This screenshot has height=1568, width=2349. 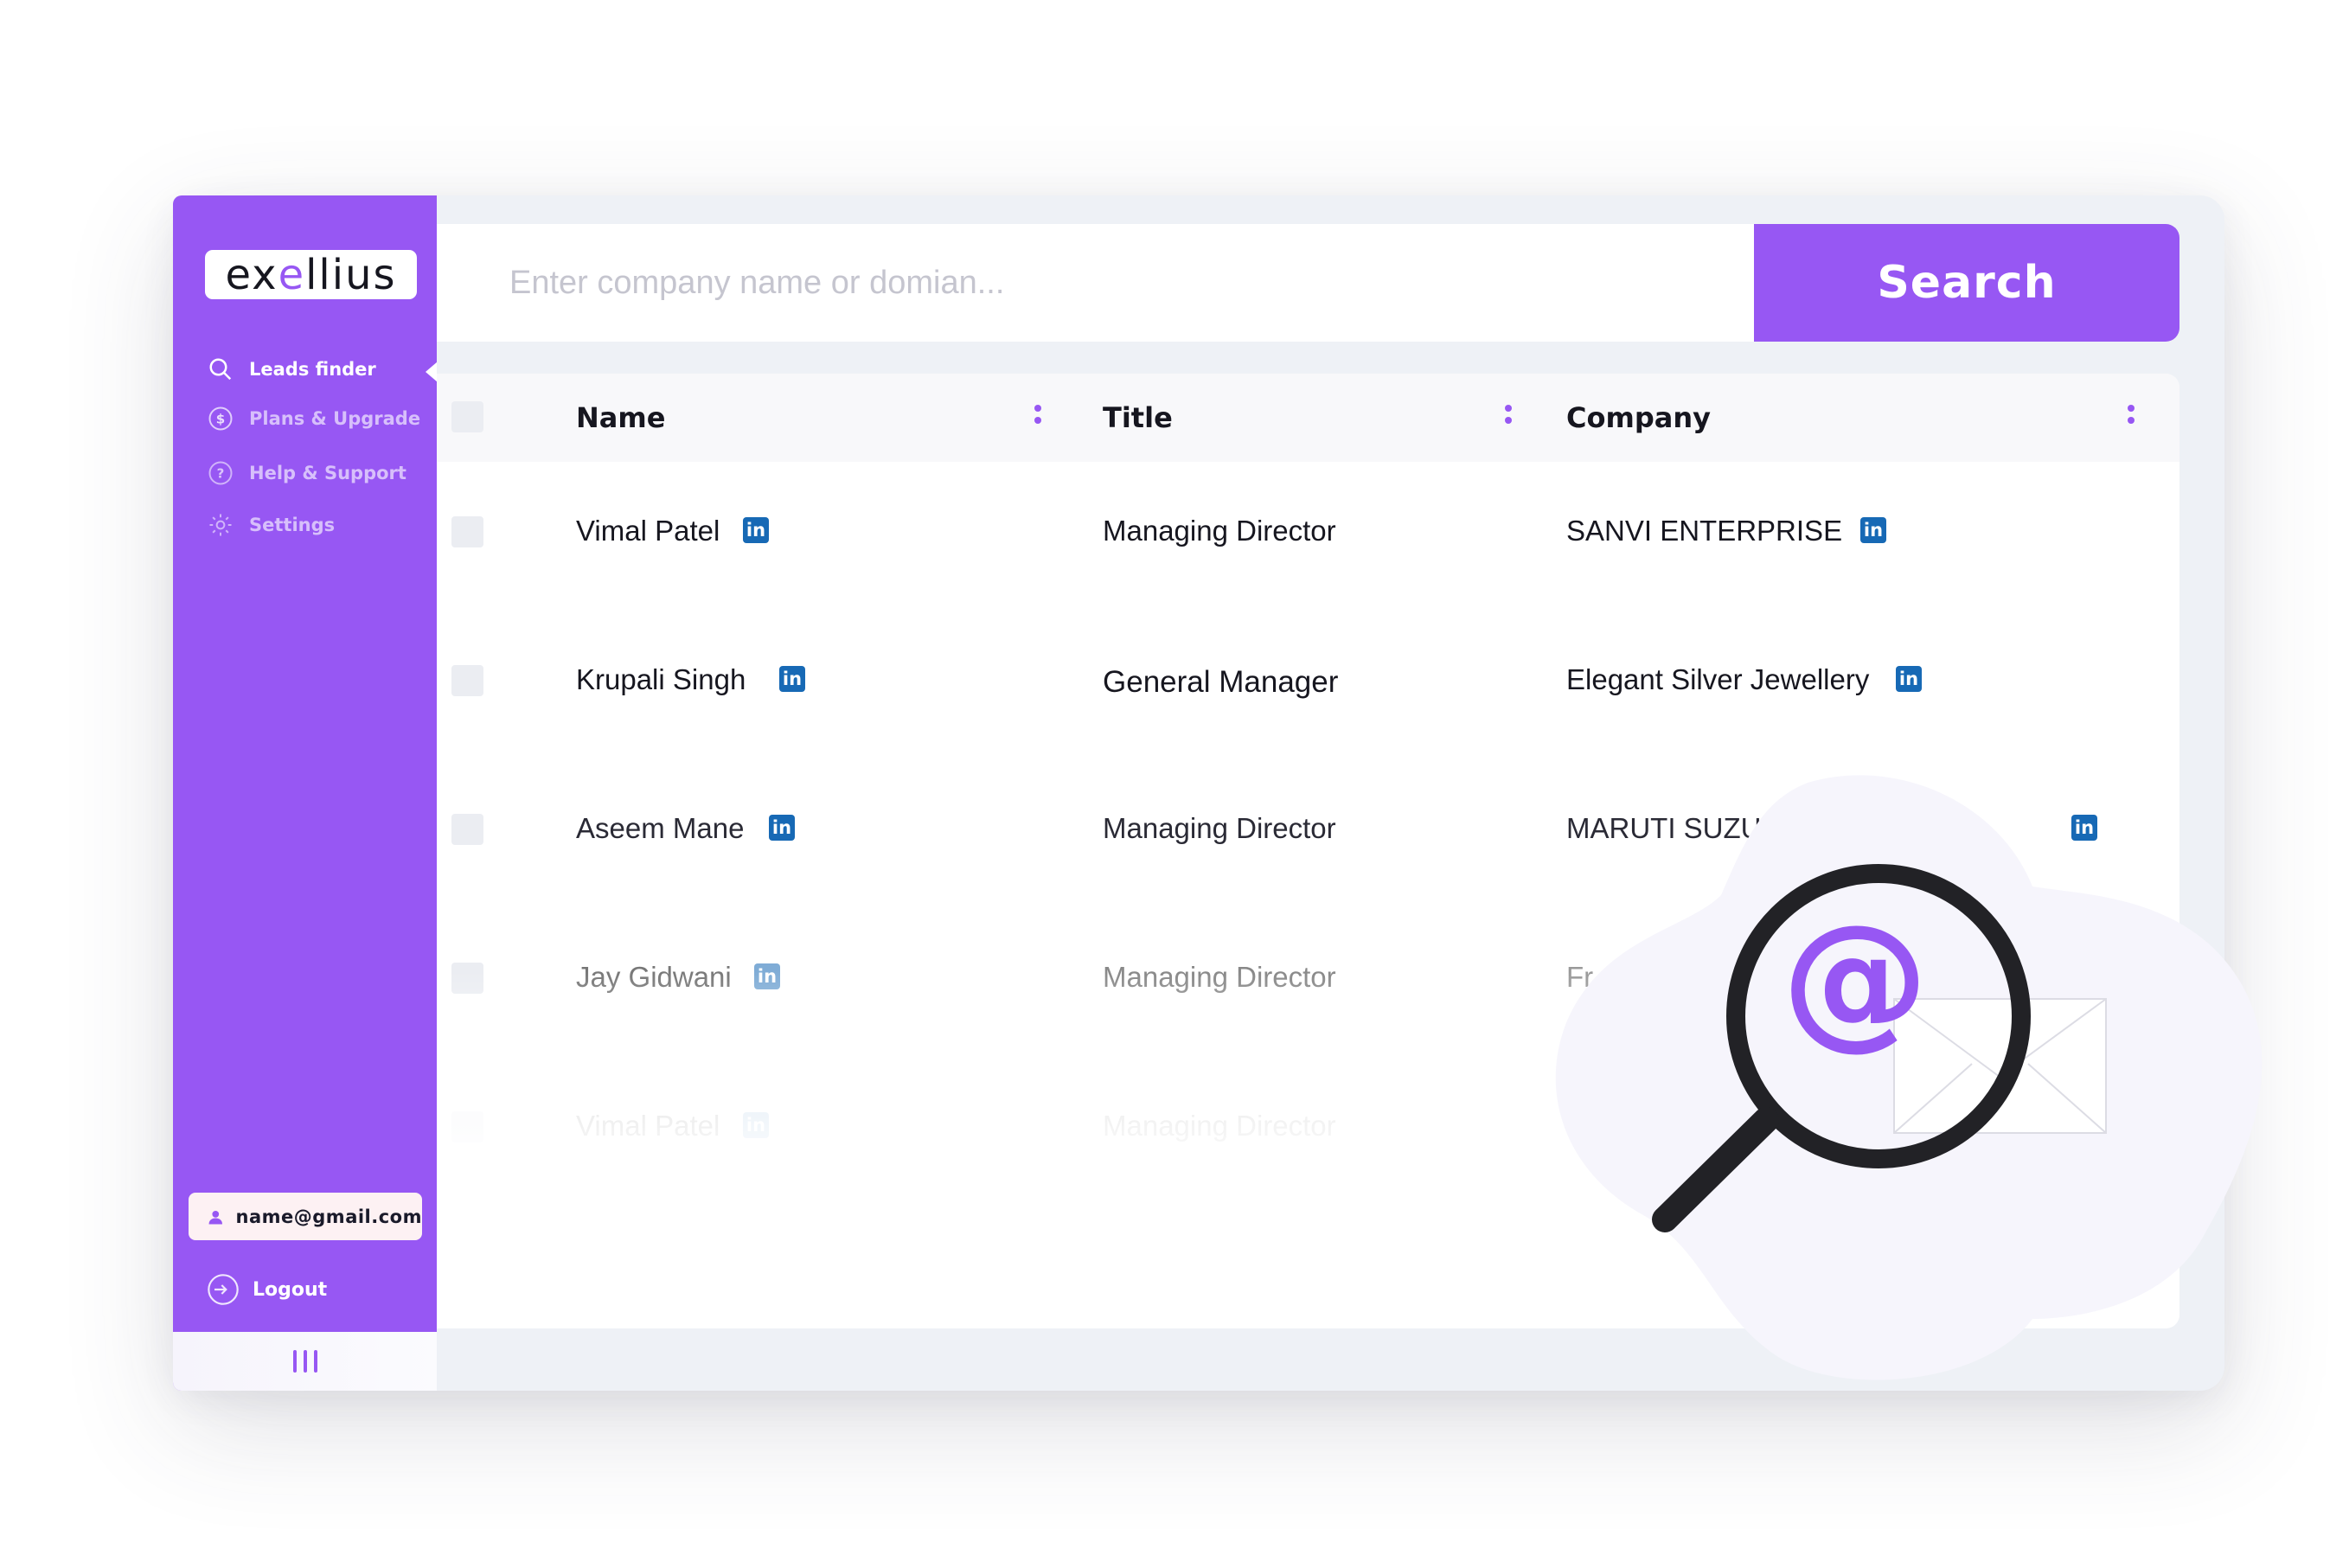 What do you see at coordinates (660, 828) in the screenshot?
I see `lead-name: Aseem Mane` at bounding box center [660, 828].